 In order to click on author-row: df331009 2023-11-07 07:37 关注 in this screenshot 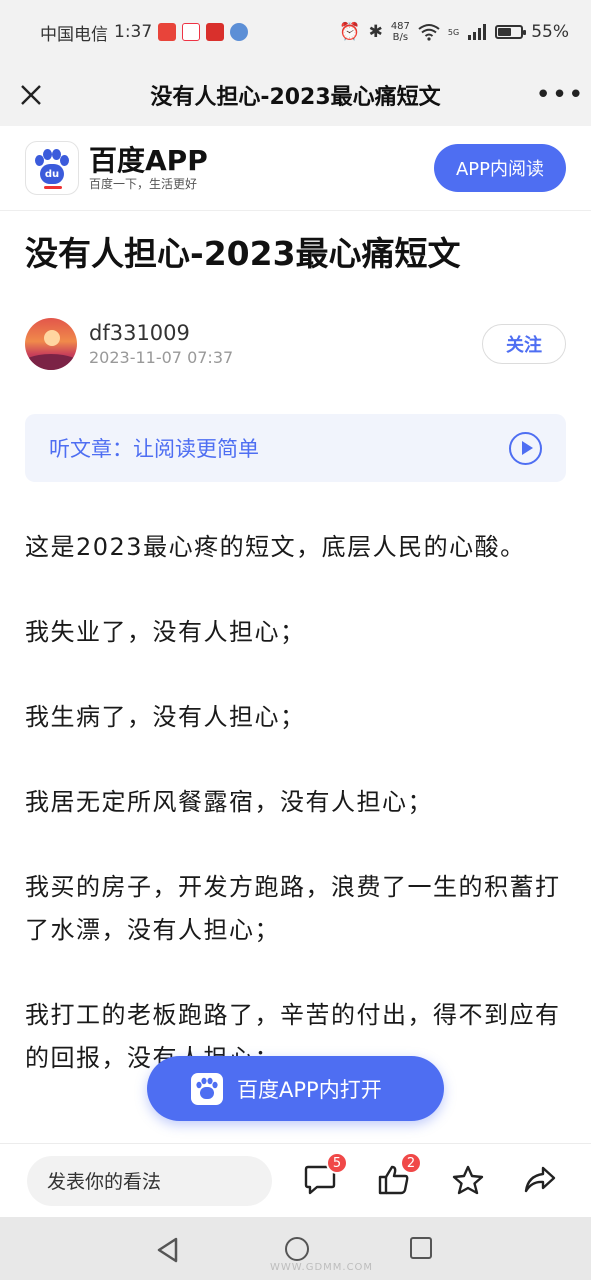, I will do `click(295, 344)`.